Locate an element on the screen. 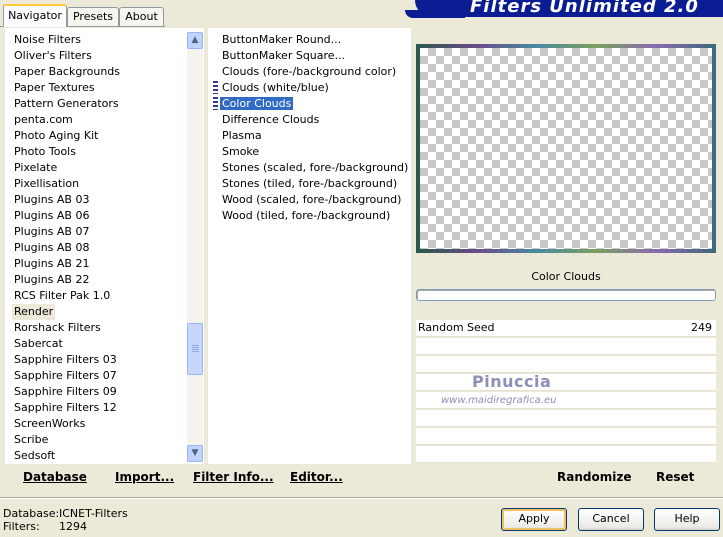 This screenshot has height=537, width=723. filter-item: Wood (tiled, fore-/background) is located at coordinates (315, 216).